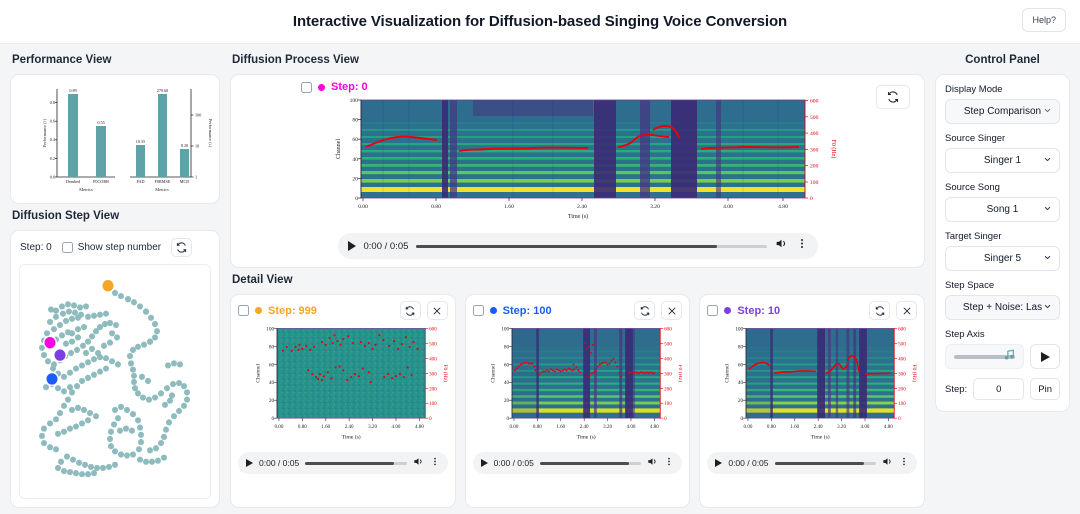  Describe the element at coordinates (115, 381) in the screenshot. I see `step-scatter-plot` at that location.